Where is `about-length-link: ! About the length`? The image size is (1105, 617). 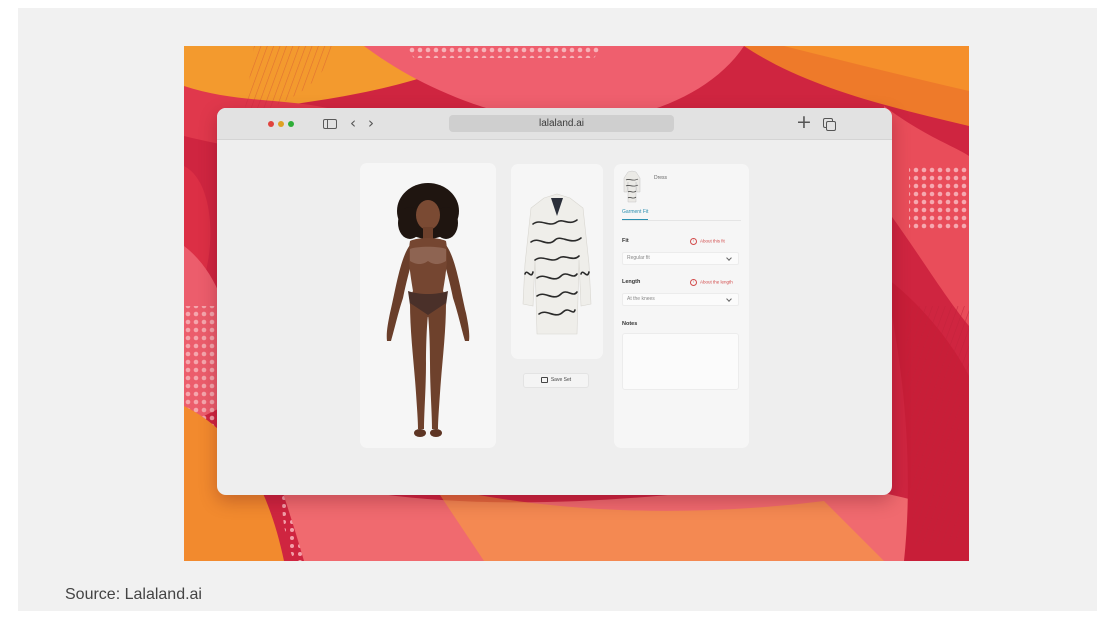 about-length-link: ! About the length is located at coordinates (711, 282).